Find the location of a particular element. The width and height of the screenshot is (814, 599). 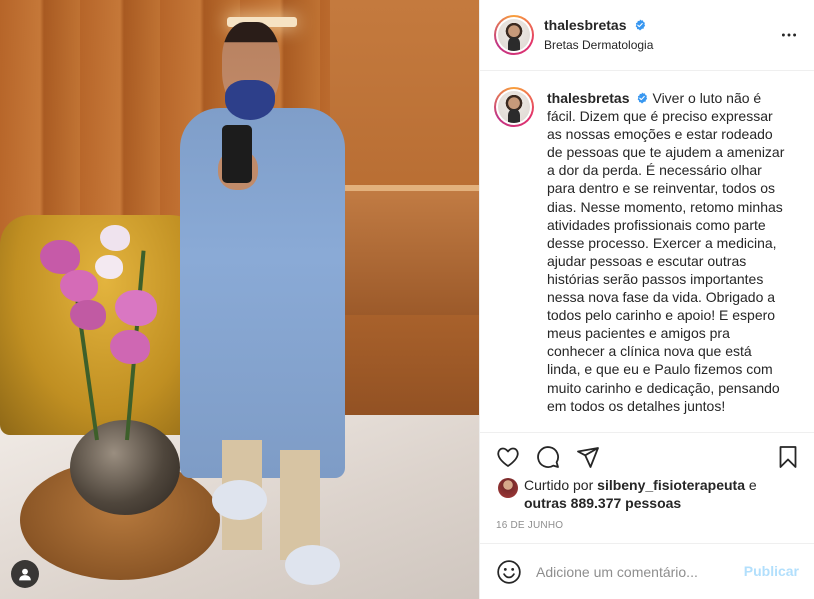

photo-person-gown is located at coordinates (262, 293).